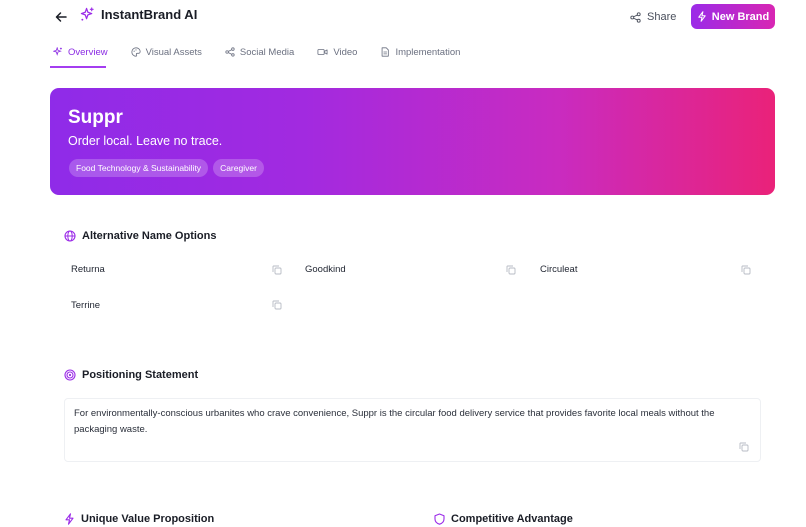  I want to click on tab-label: Social Media, so click(267, 52).